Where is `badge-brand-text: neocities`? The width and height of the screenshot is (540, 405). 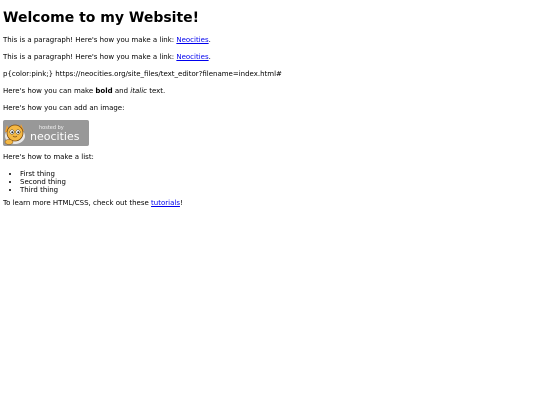
badge-brand-text: neocities is located at coordinates (55, 136).